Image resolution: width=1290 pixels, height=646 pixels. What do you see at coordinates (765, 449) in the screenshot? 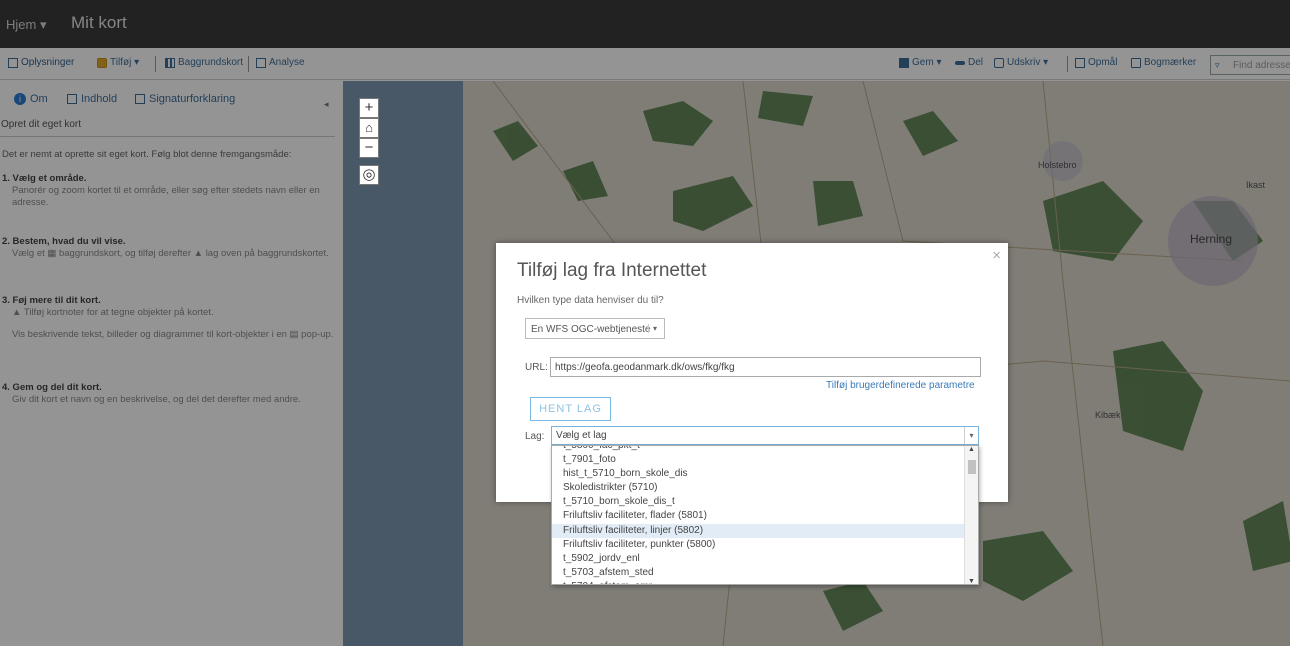
I see `list-item: t_5800_fac_pkt_t` at bounding box center [765, 449].